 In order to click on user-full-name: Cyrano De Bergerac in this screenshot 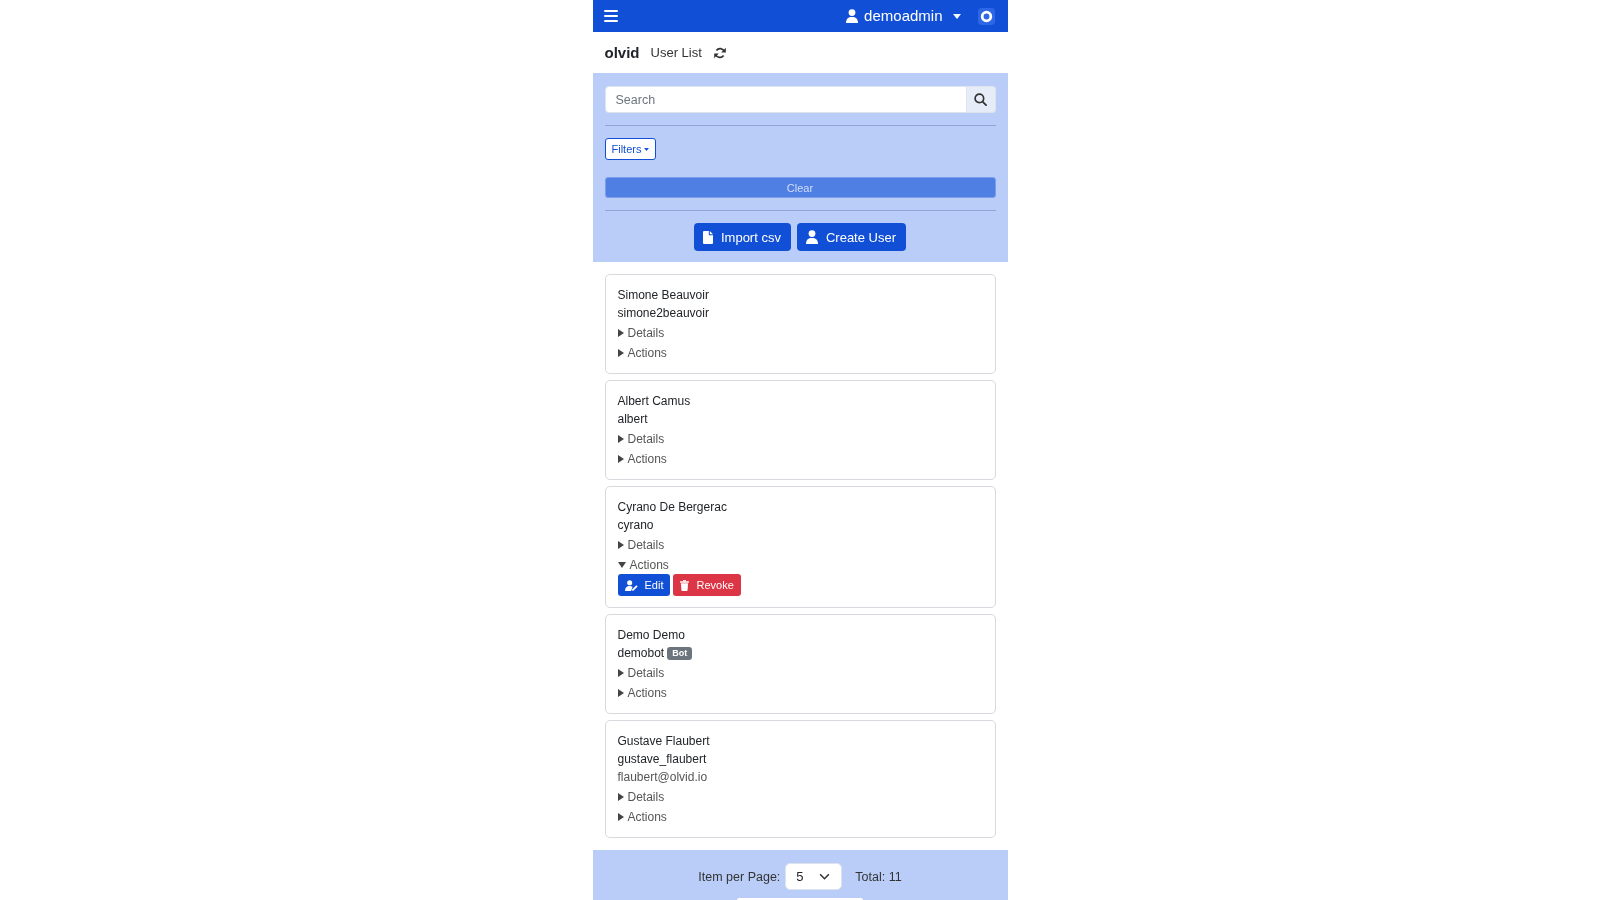, I will do `click(672, 507)`.